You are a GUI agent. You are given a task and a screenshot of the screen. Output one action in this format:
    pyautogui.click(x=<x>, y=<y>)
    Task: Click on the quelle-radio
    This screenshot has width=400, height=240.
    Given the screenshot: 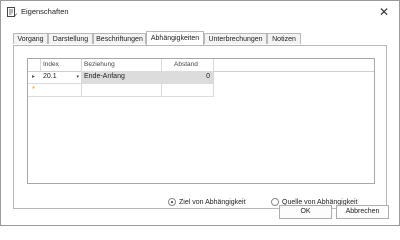 What is the action you would take?
    pyautogui.click(x=275, y=202)
    